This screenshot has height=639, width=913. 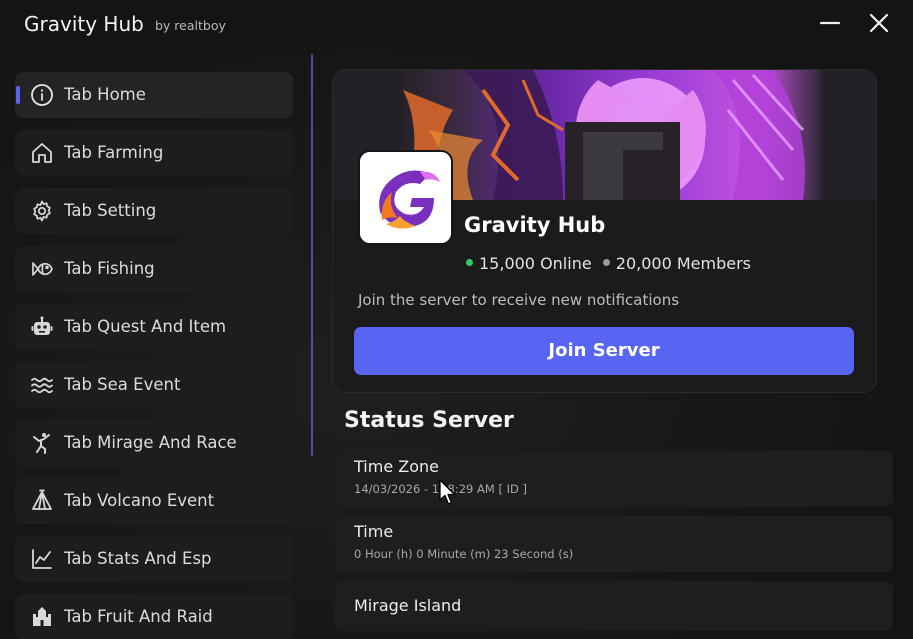 I want to click on sidebar-item-label: Tab Fruit And Raid, so click(x=138, y=616).